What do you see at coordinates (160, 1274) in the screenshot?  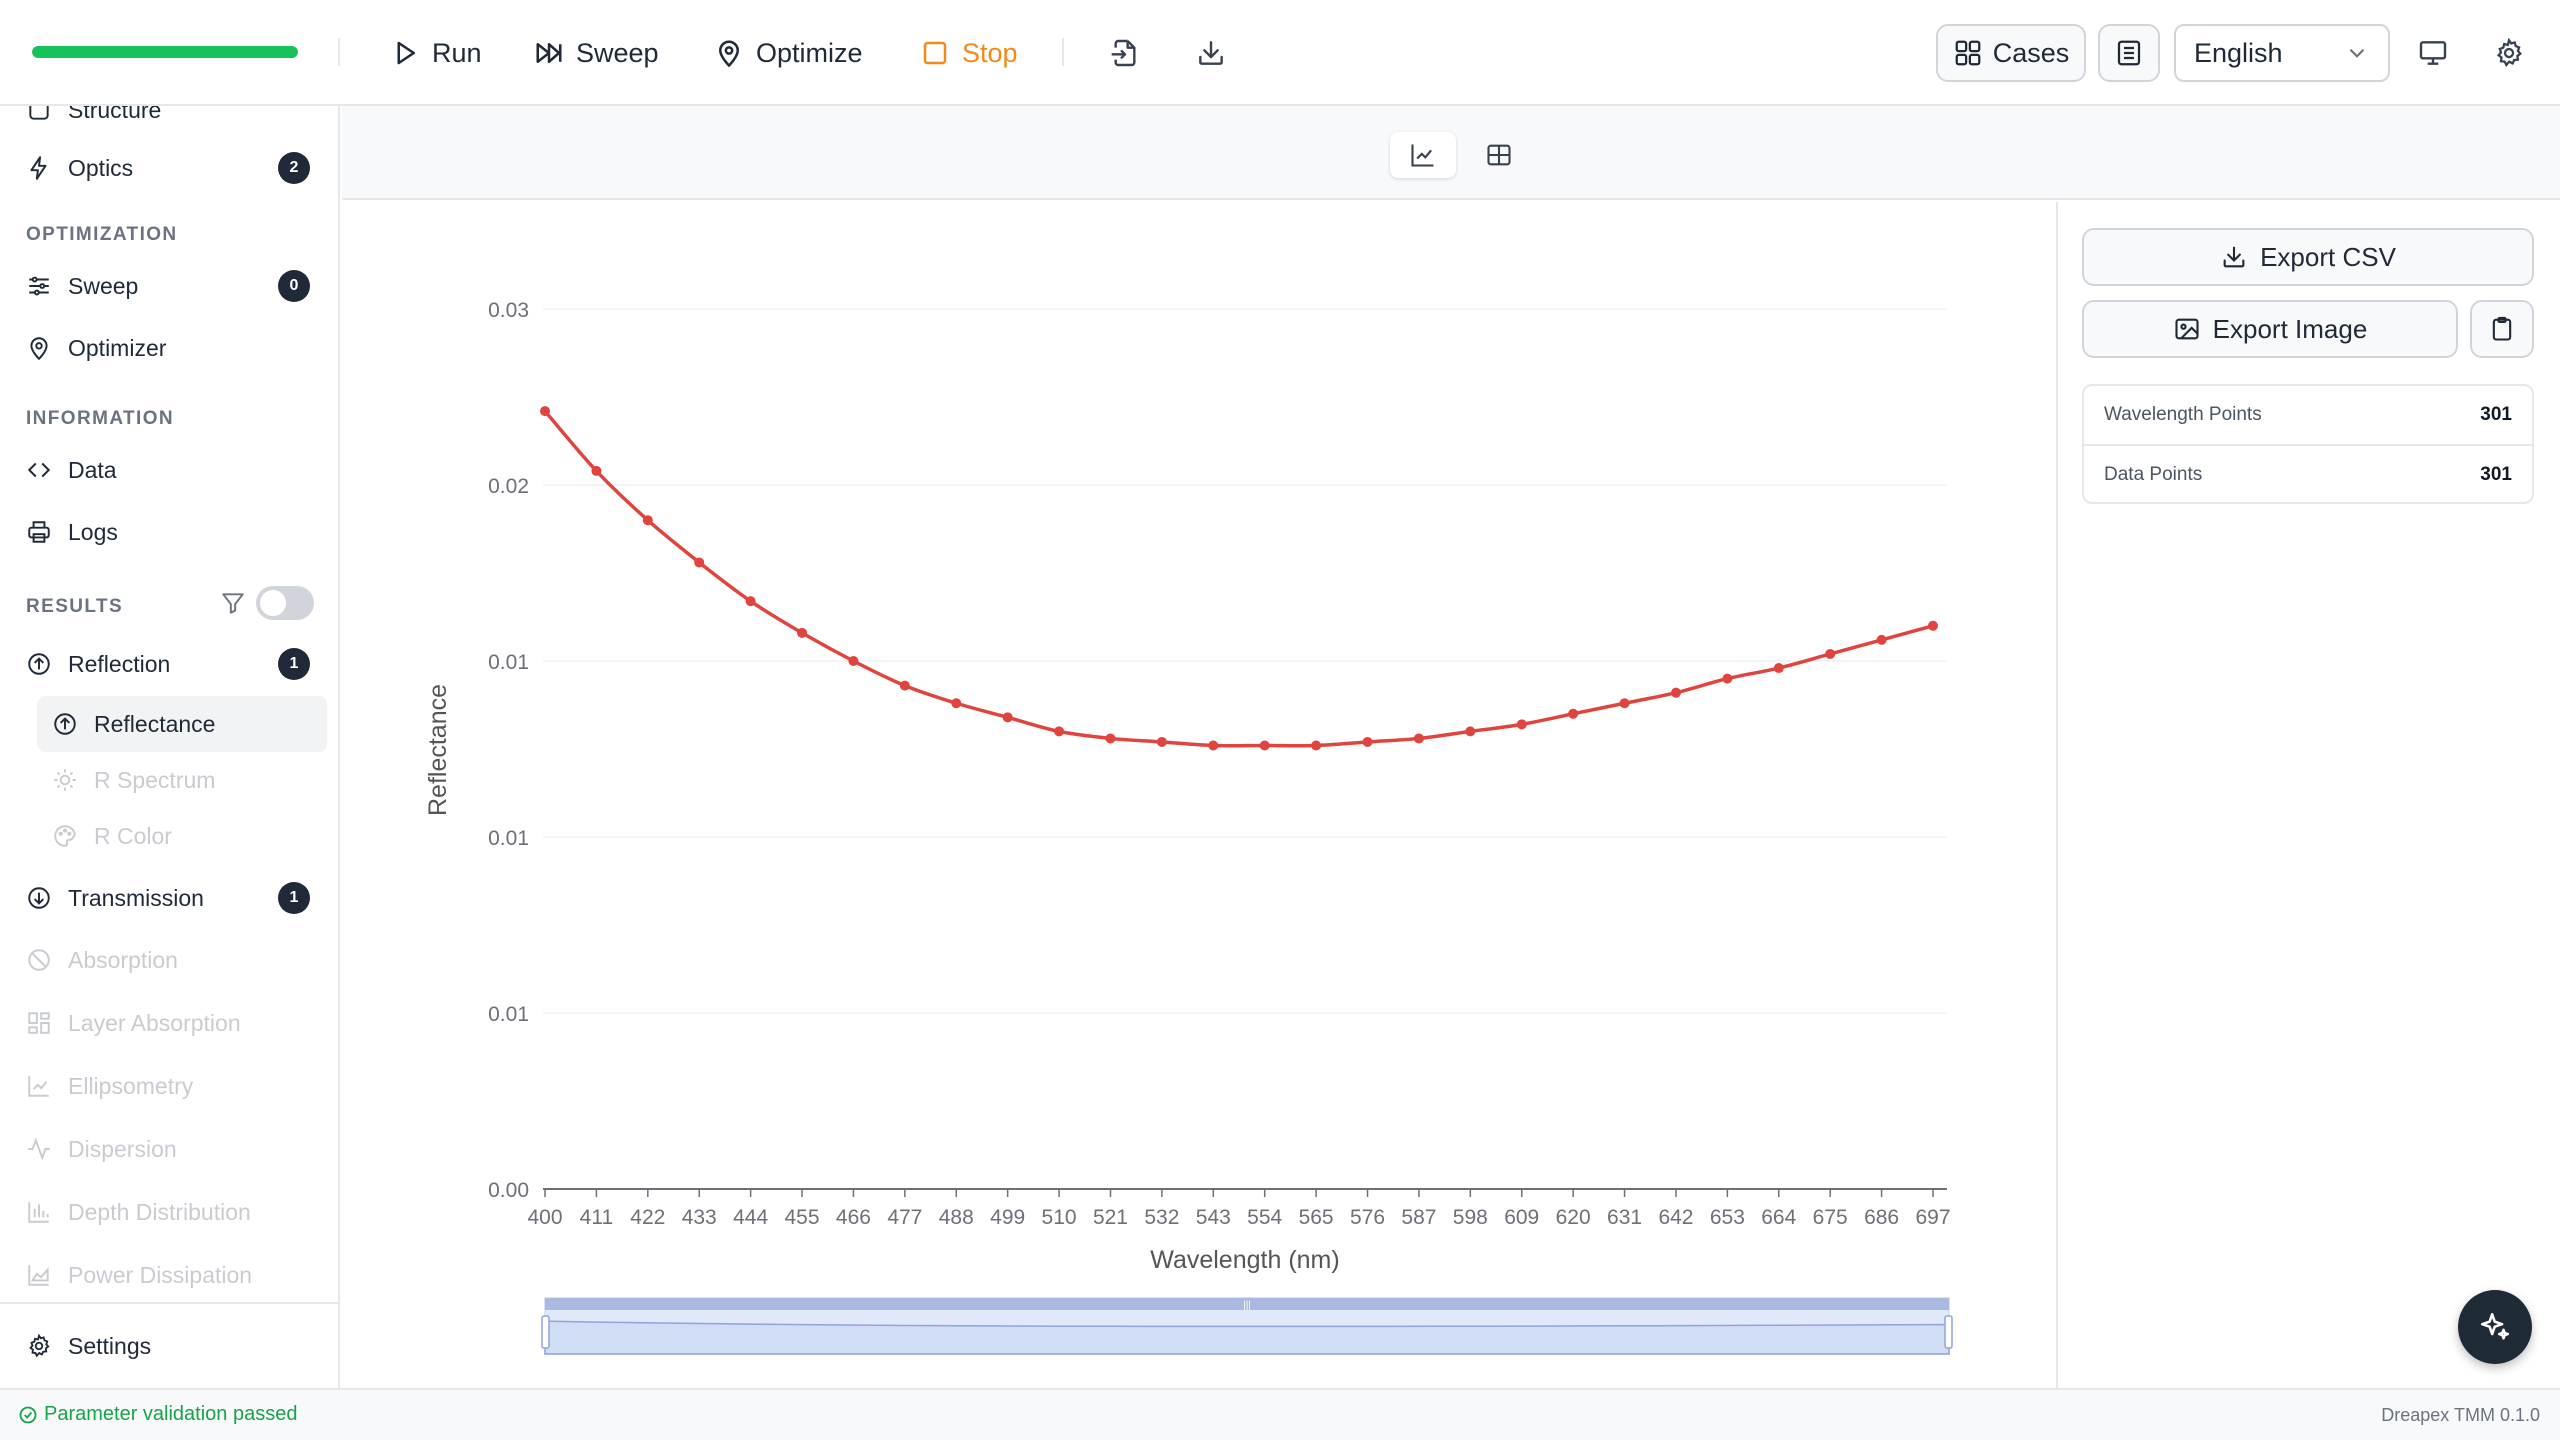 I see `sidebar-item-label: Power Dissipation` at bounding box center [160, 1274].